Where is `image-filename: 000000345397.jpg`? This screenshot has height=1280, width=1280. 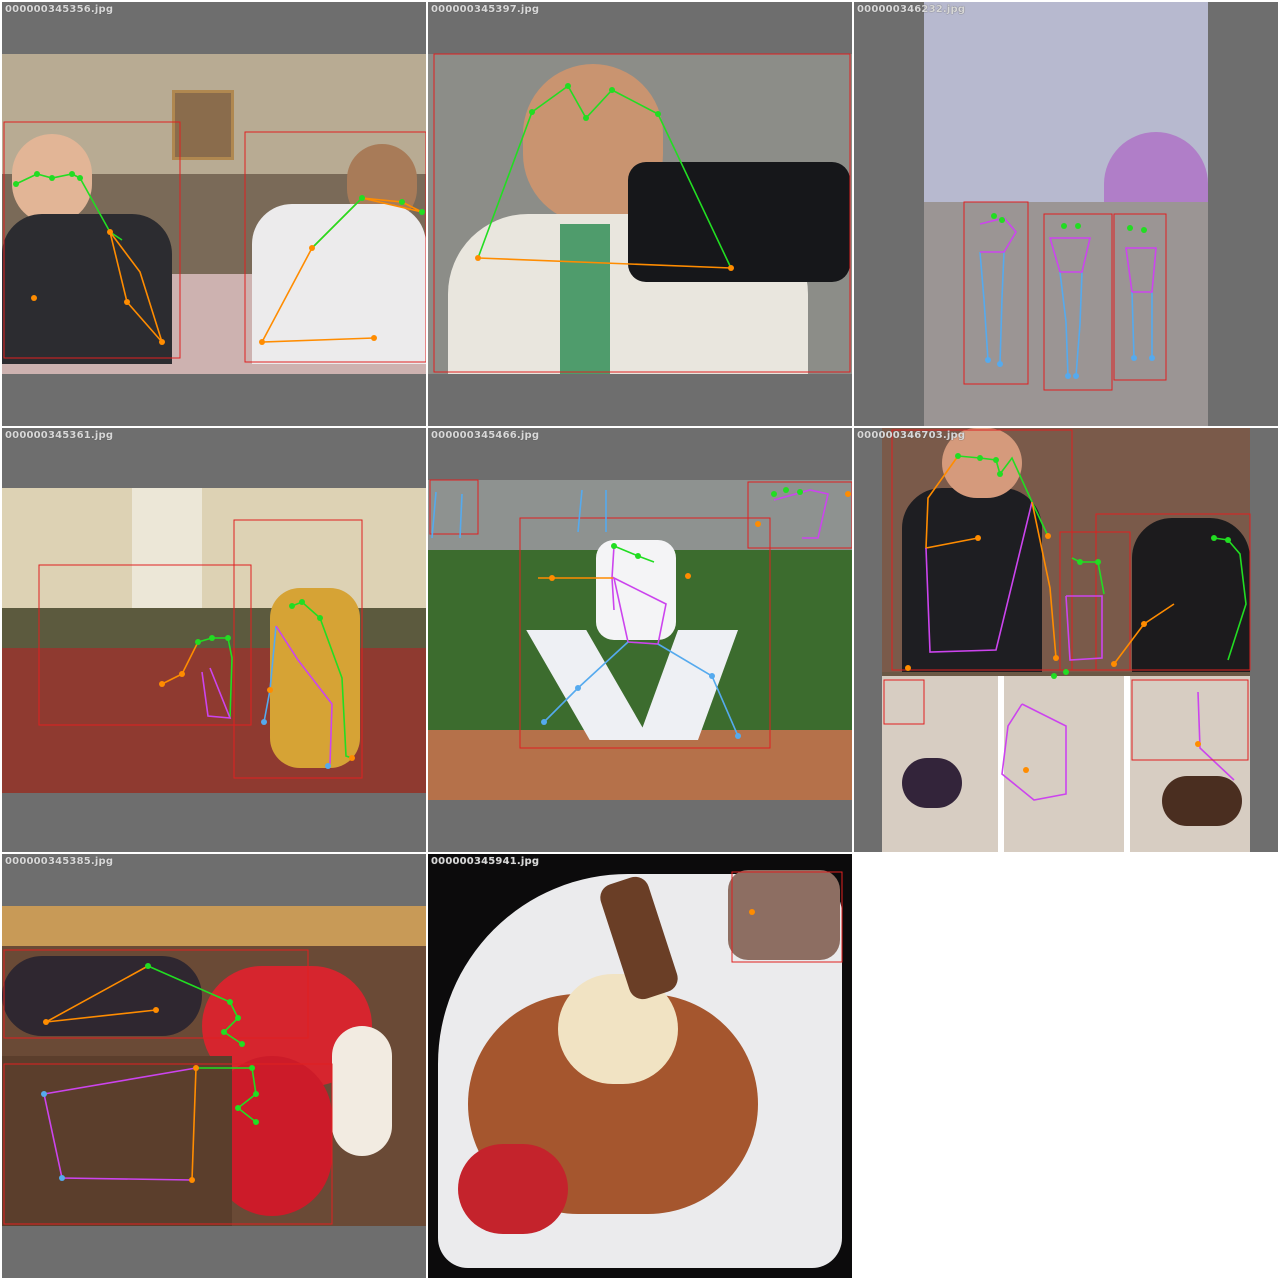 image-filename: 000000345397.jpg is located at coordinates (485, 9).